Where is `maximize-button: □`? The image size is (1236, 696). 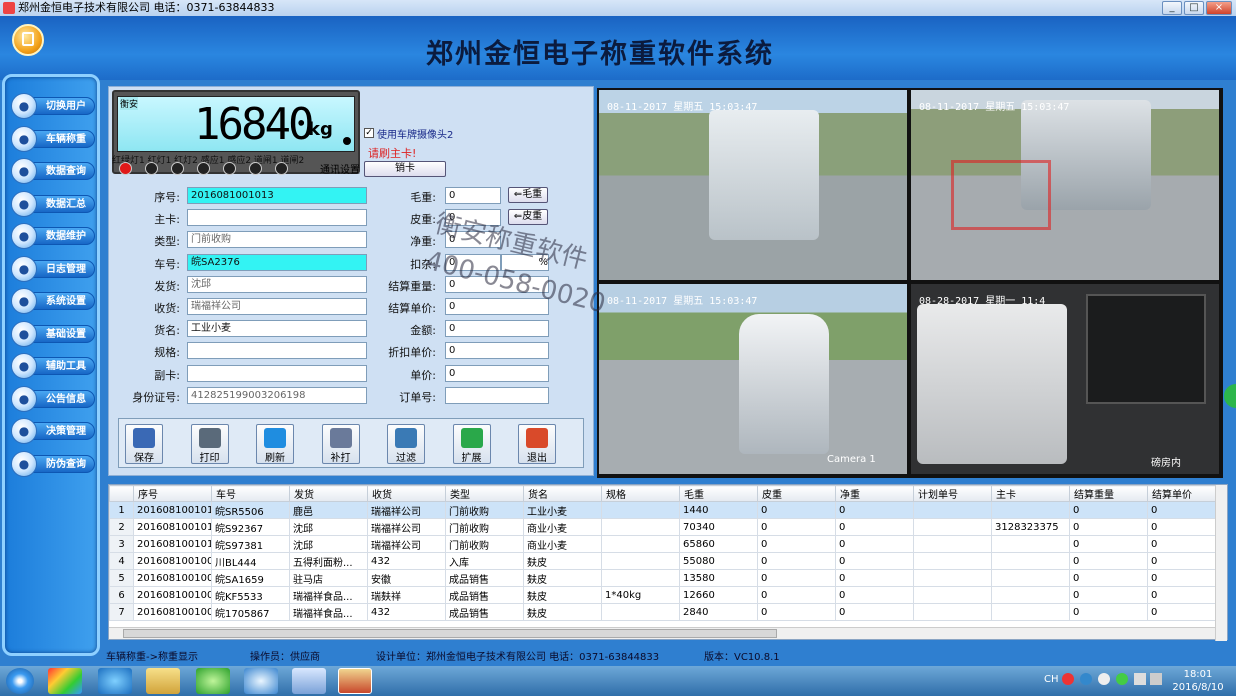
maximize-button: □ is located at coordinates (1194, 8).